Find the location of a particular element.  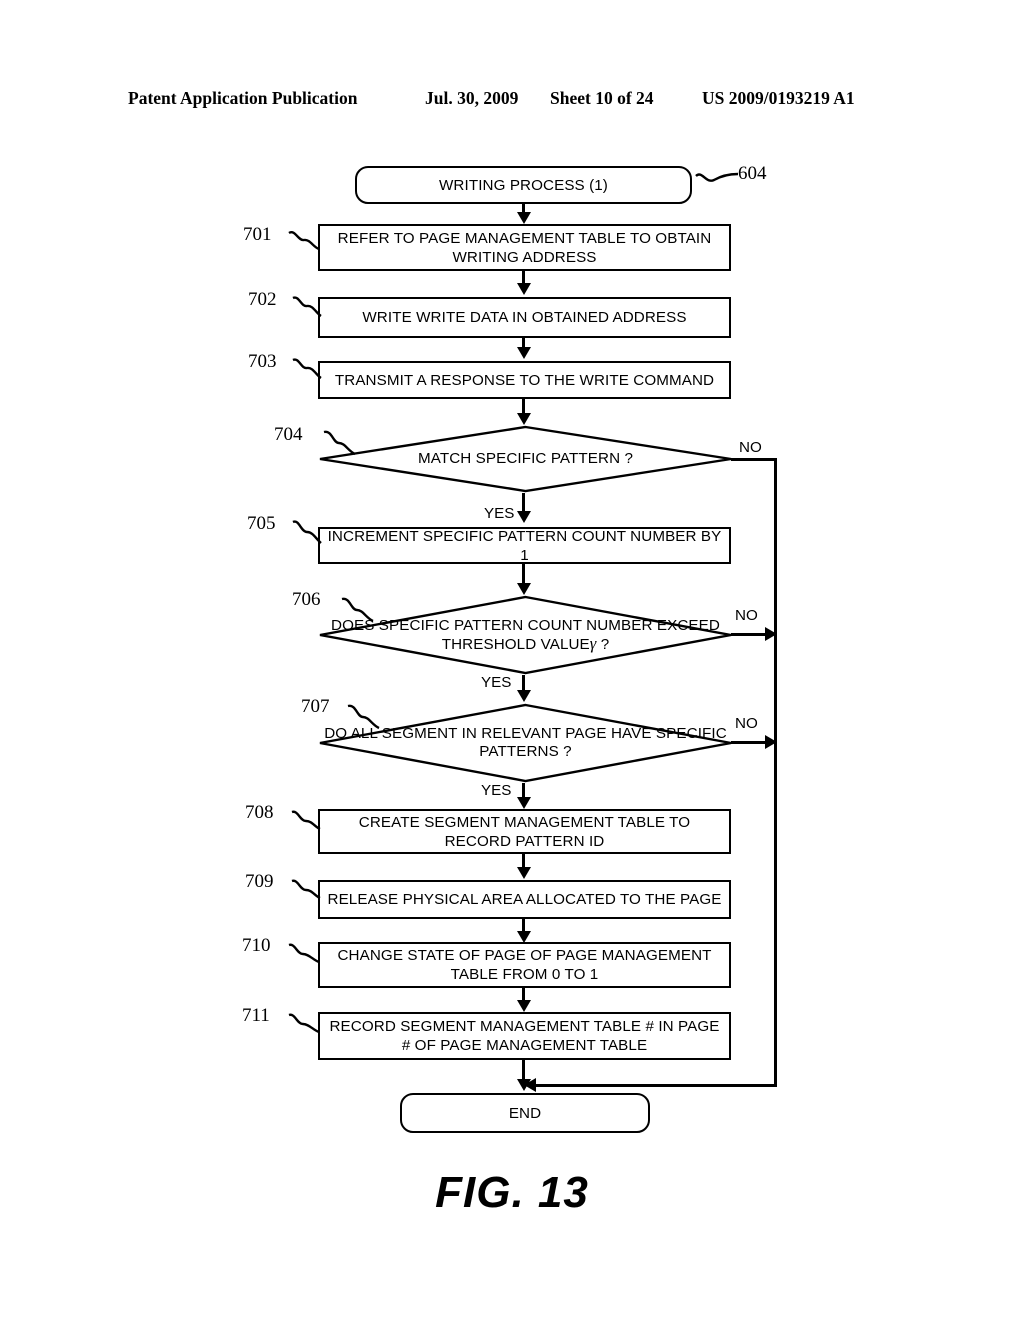

no-branch-return-vertical is located at coordinates (775, 772).